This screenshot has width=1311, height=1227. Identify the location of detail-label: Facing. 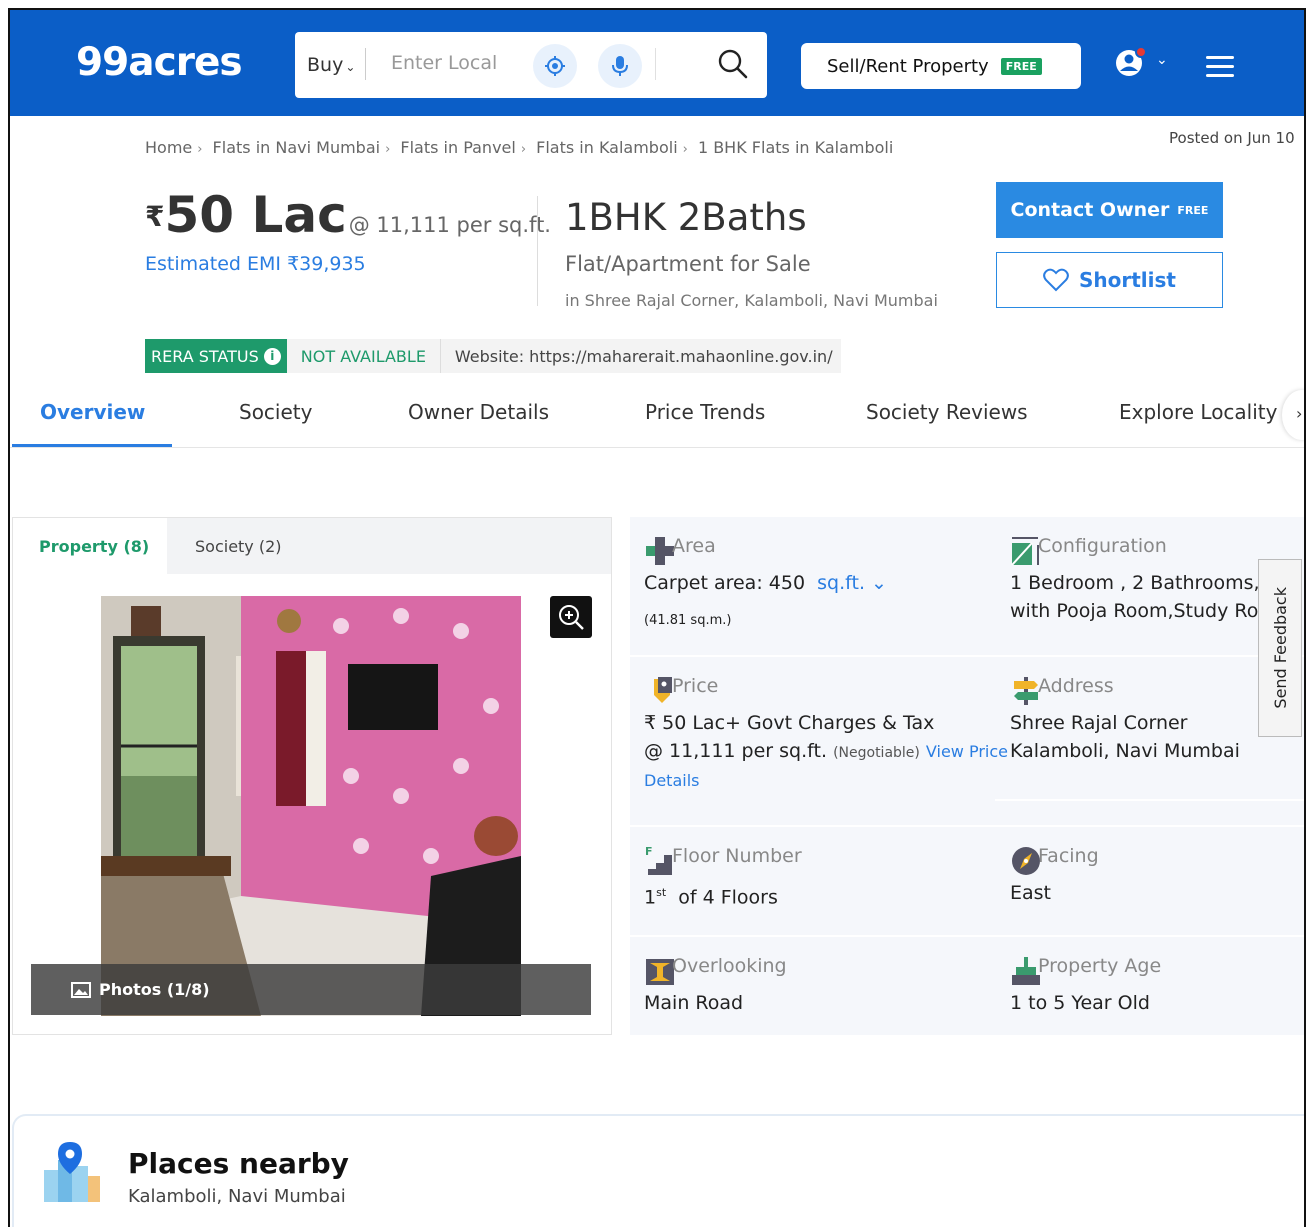
(1068, 856).